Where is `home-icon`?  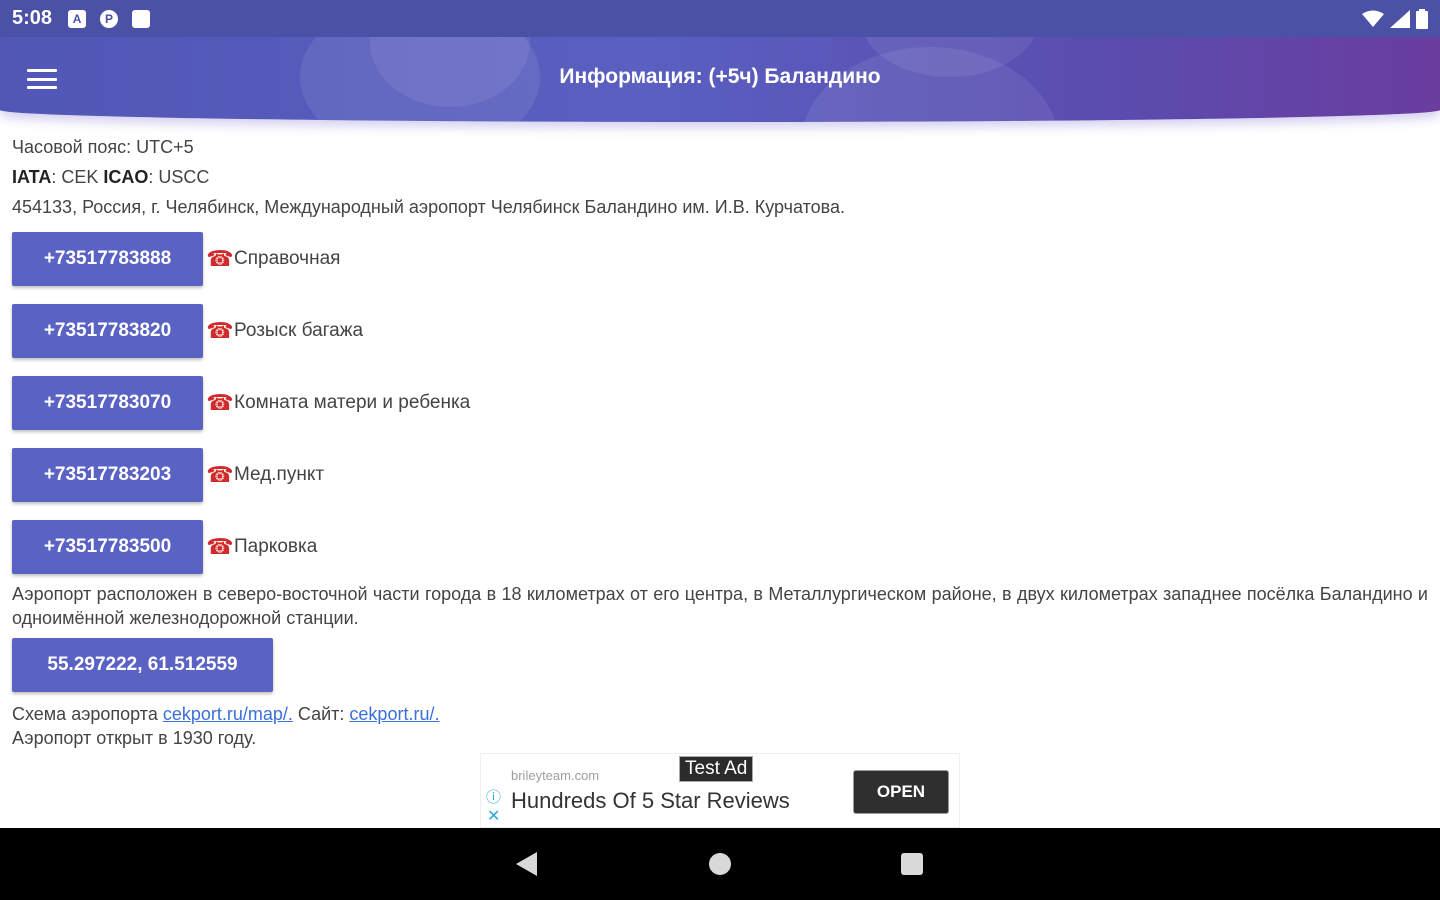
home-icon is located at coordinates (720, 864).